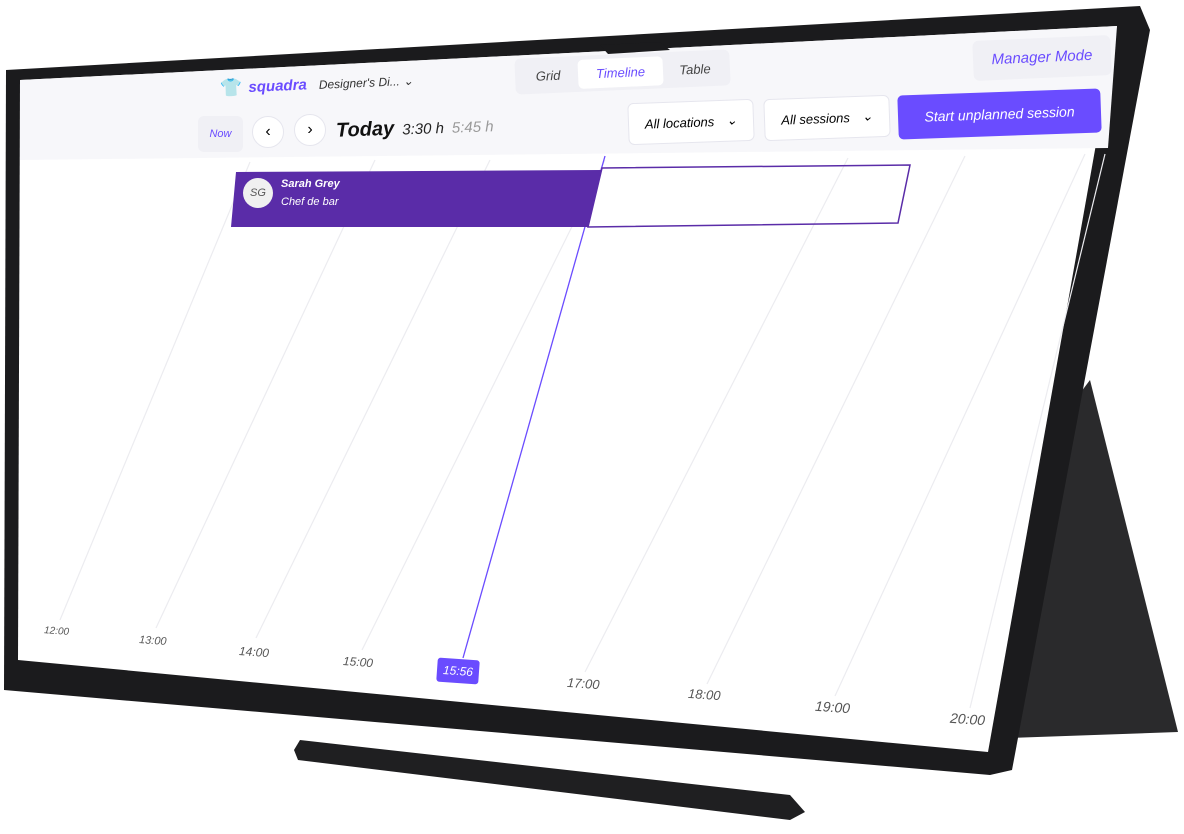 This screenshot has width=1184, height=834. I want to click on now-button: Now, so click(220, 134).